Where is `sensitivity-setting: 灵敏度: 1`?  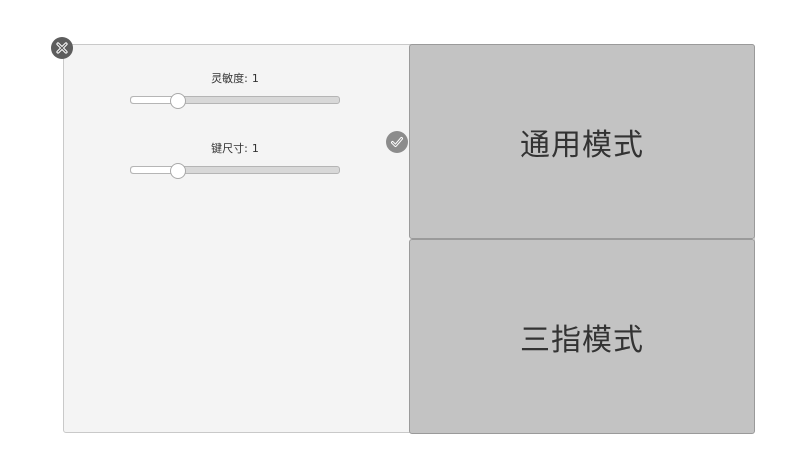
sensitivity-setting: 灵敏度: 1 is located at coordinates (235, 90).